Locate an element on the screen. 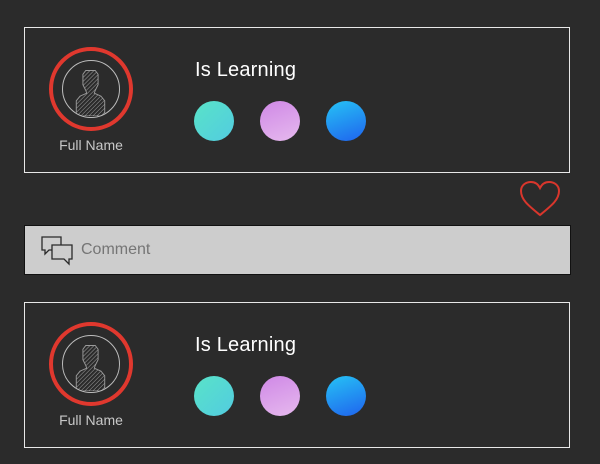 This screenshot has width=600, height=464. comment-bar is located at coordinates (297, 250).